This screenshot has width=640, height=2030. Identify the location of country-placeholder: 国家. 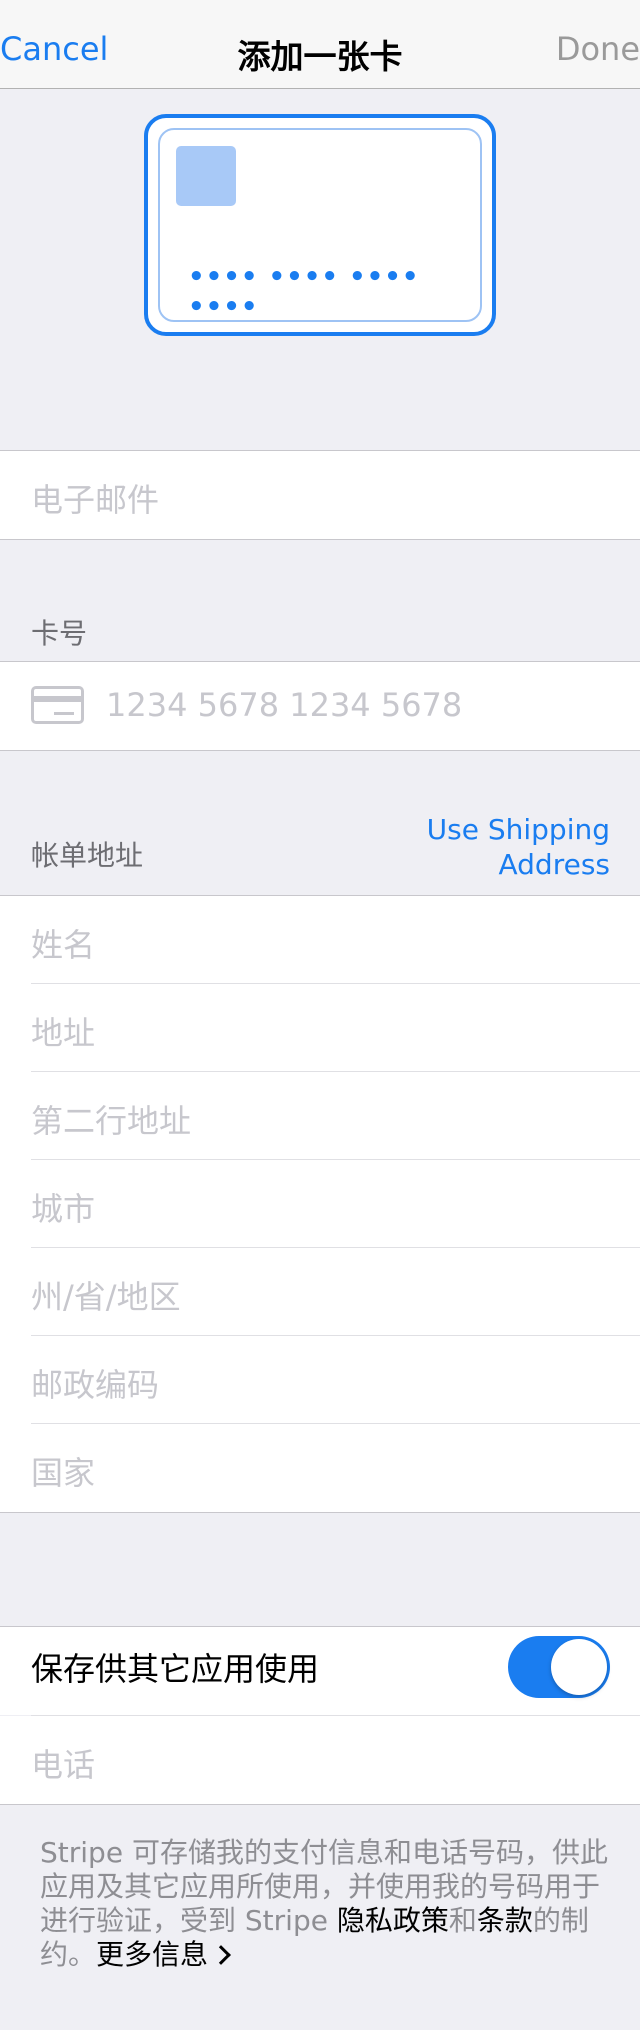
(63, 1473).